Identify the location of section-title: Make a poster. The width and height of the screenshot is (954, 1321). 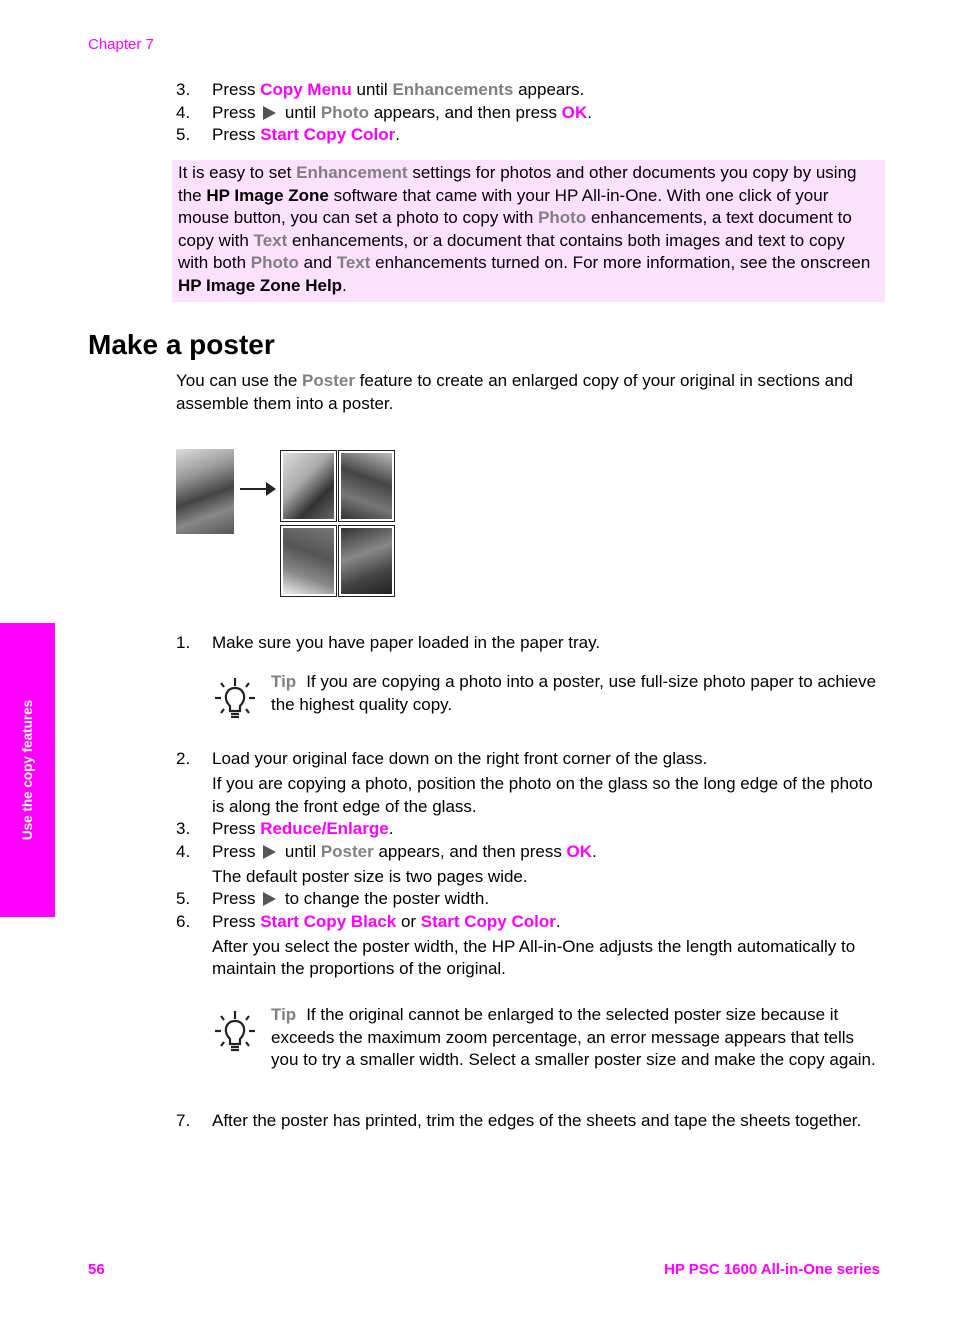
(181, 344).